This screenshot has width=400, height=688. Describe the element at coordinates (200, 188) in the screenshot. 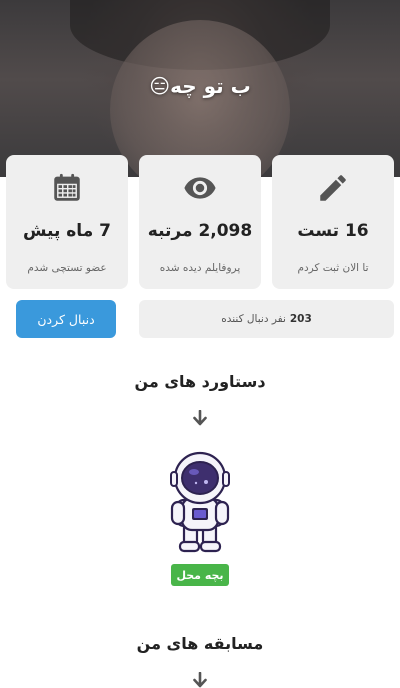

I see `eye-icon` at that location.